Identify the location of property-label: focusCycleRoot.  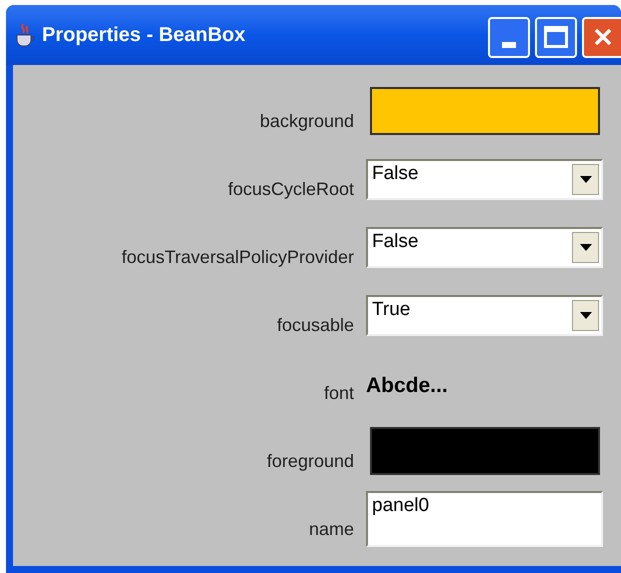
(290, 189).